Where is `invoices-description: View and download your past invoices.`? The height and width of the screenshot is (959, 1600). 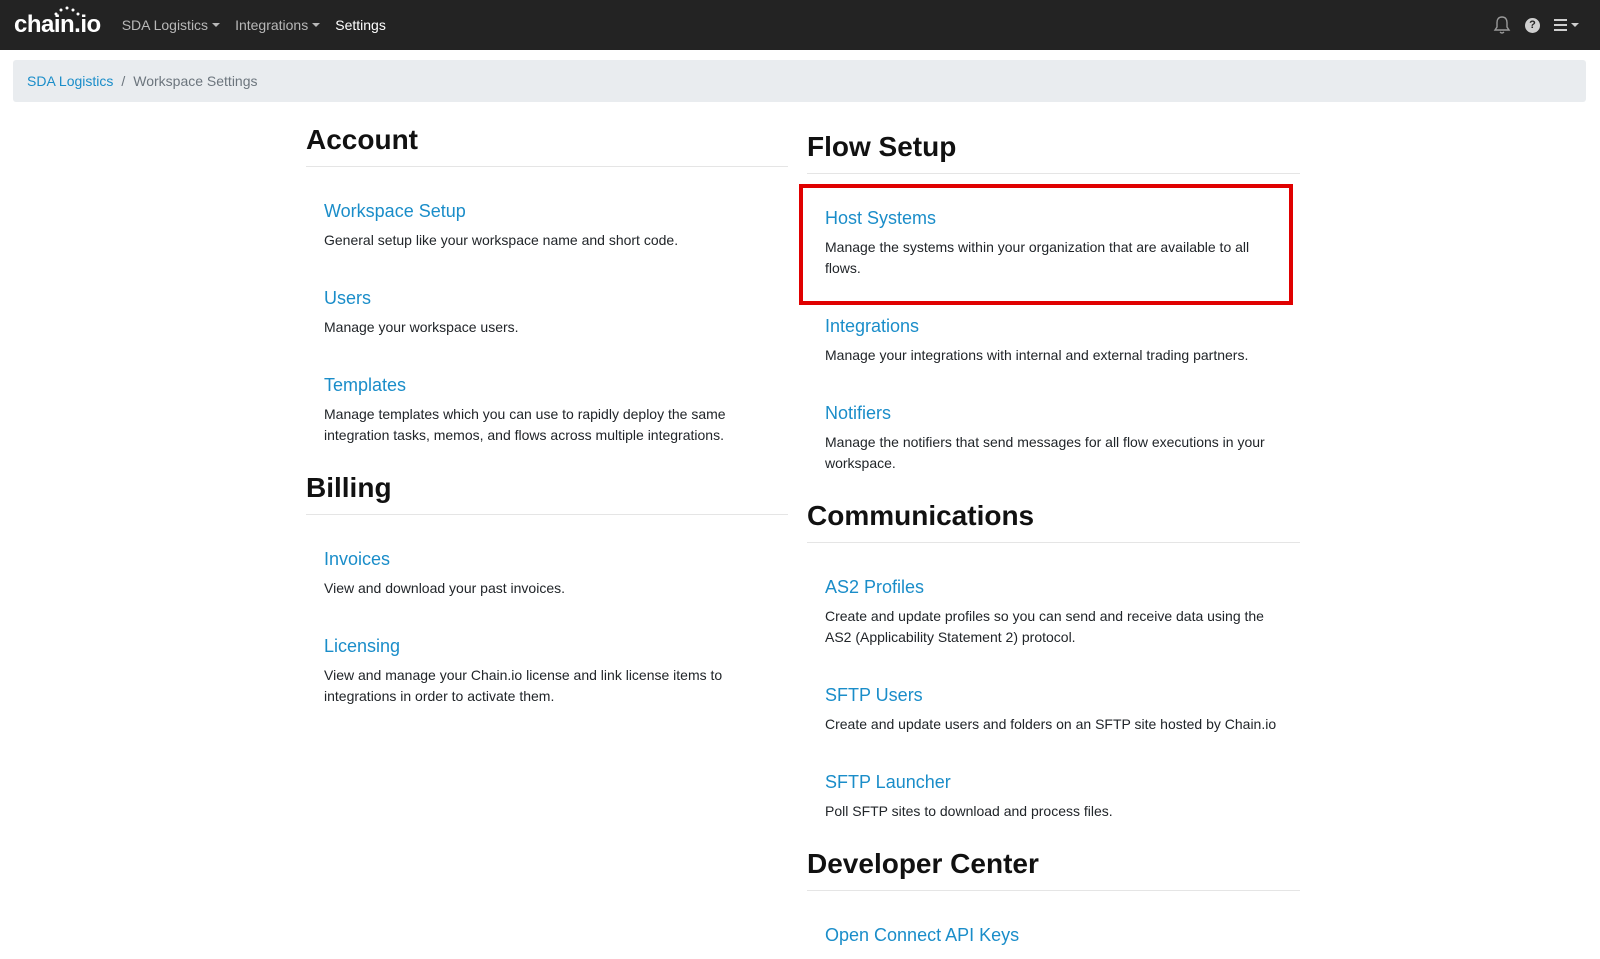 invoices-description: View and download your past invoices. is located at coordinates (445, 588).